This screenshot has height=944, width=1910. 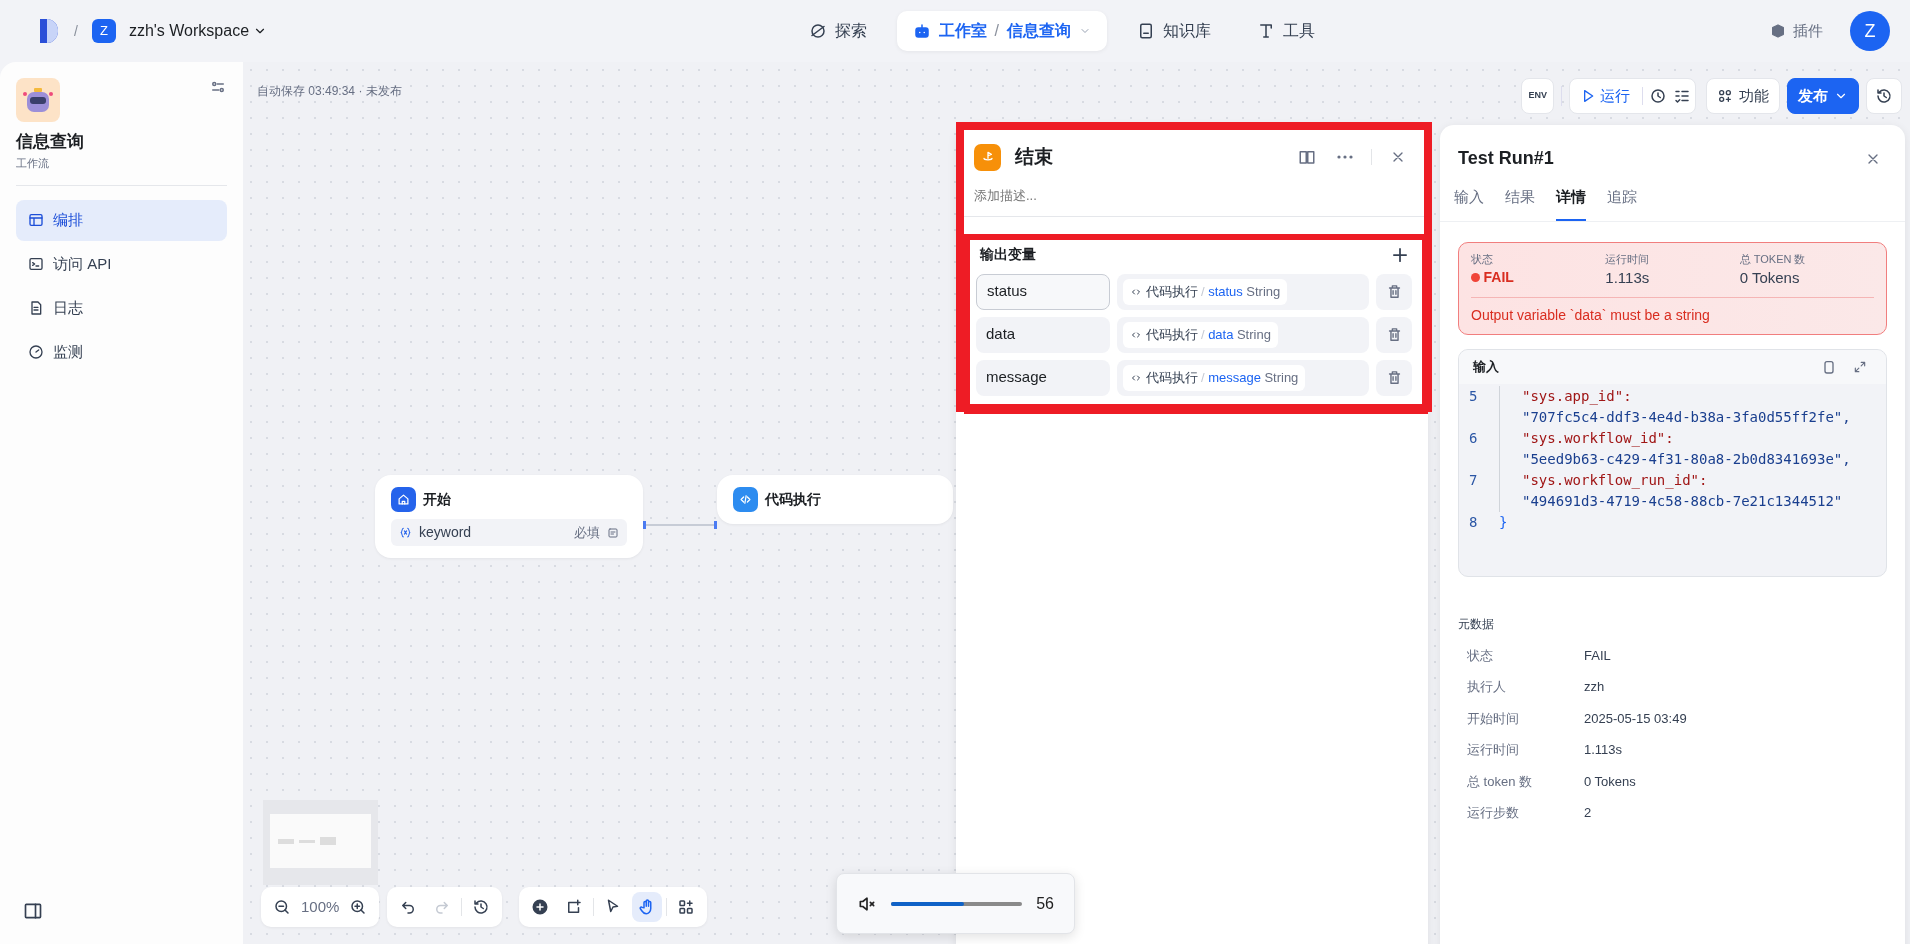 I want to click on canvas-tool, so click(x=647, y=907).